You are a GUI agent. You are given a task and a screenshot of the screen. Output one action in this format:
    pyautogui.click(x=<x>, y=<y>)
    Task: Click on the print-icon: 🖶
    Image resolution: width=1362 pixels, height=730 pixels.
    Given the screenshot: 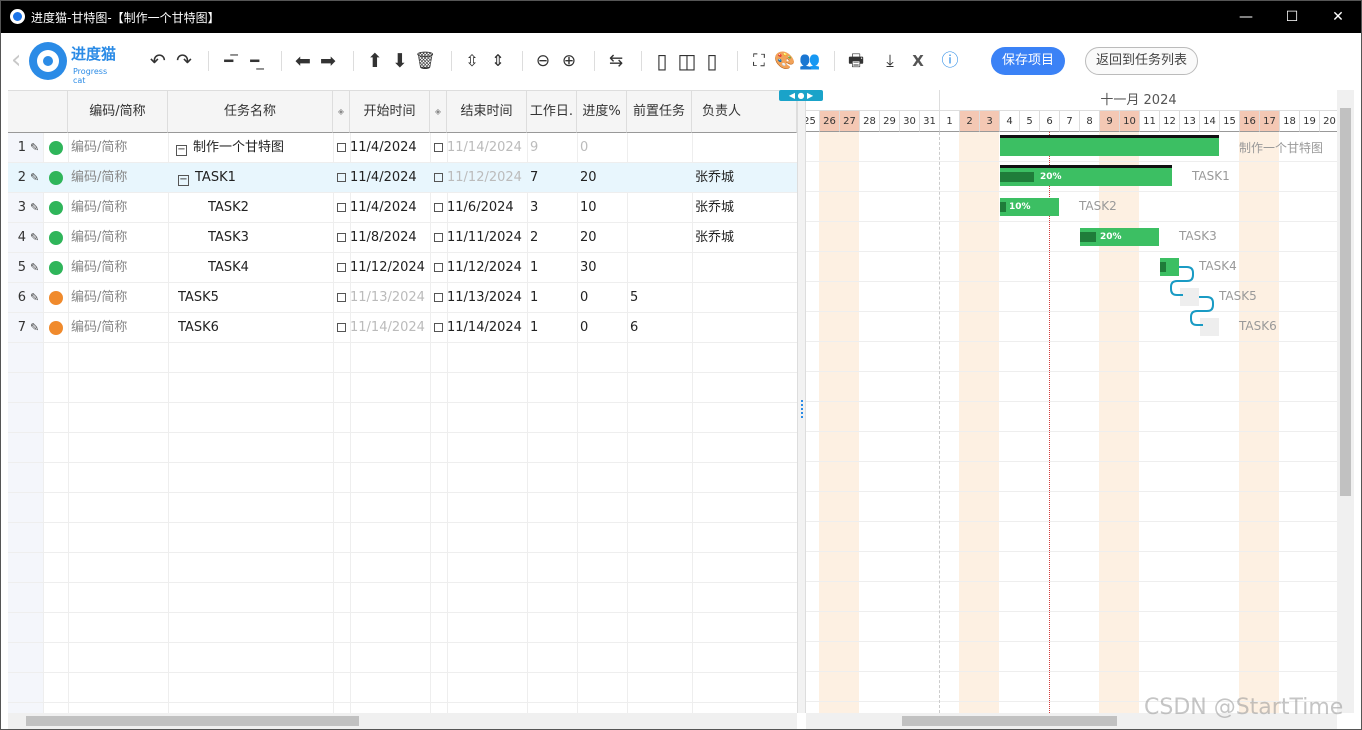 What is the action you would take?
    pyautogui.click(x=856, y=61)
    